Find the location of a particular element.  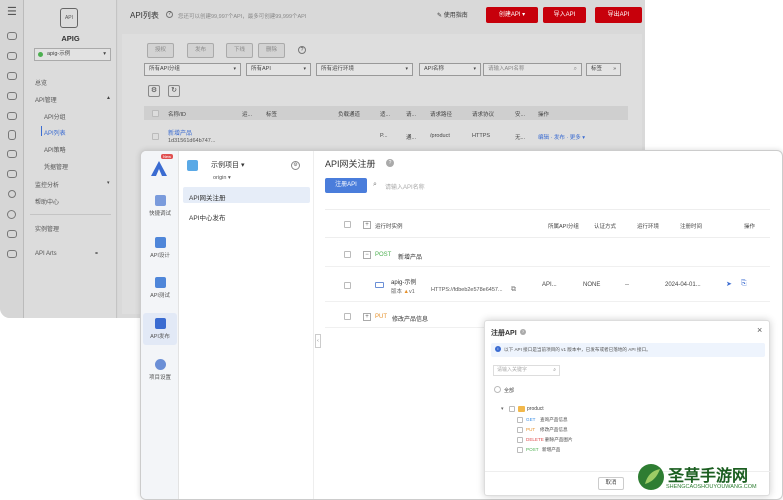

register-api-button: 注册API is located at coordinates (346, 185).